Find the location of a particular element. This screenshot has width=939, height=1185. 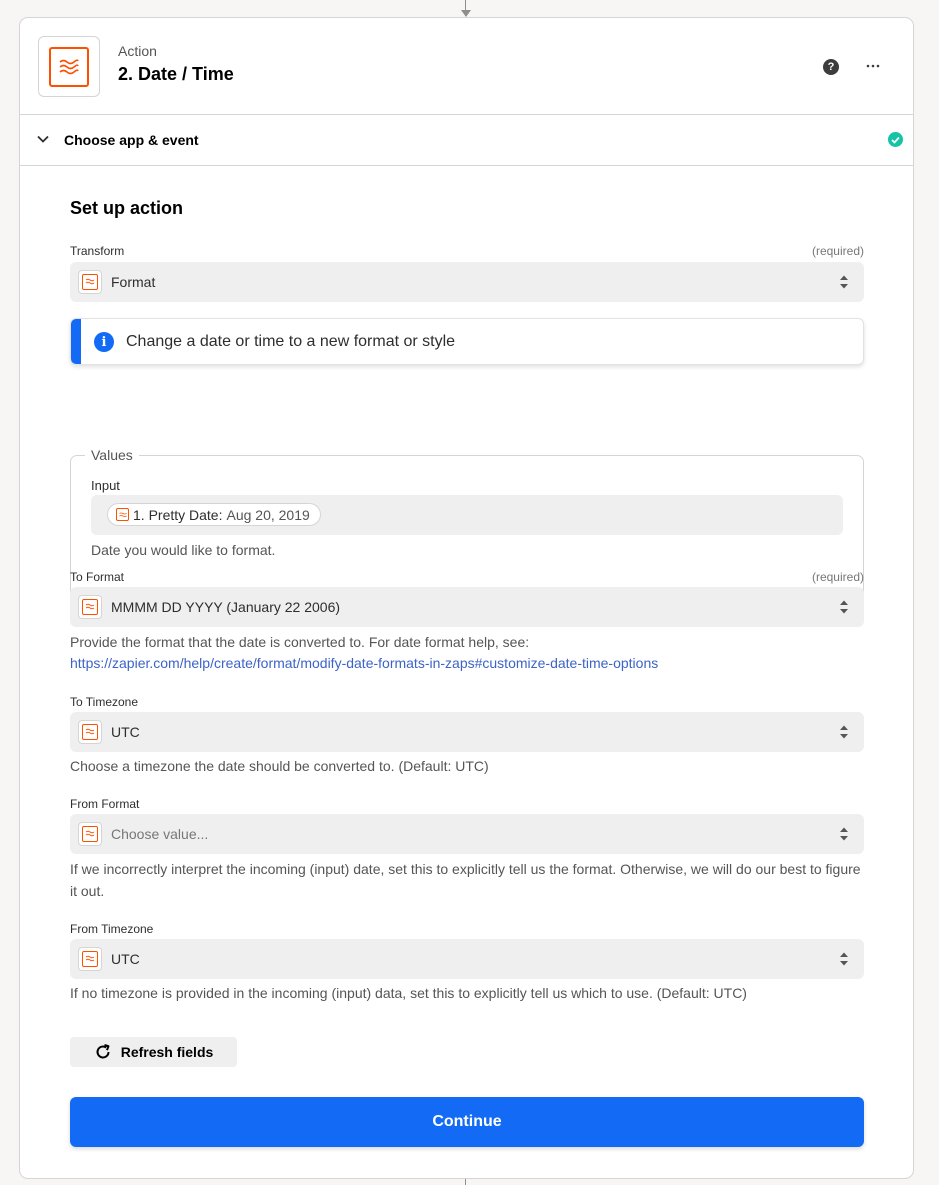

pill-value: Aug 20, 2019 is located at coordinates (268, 514).